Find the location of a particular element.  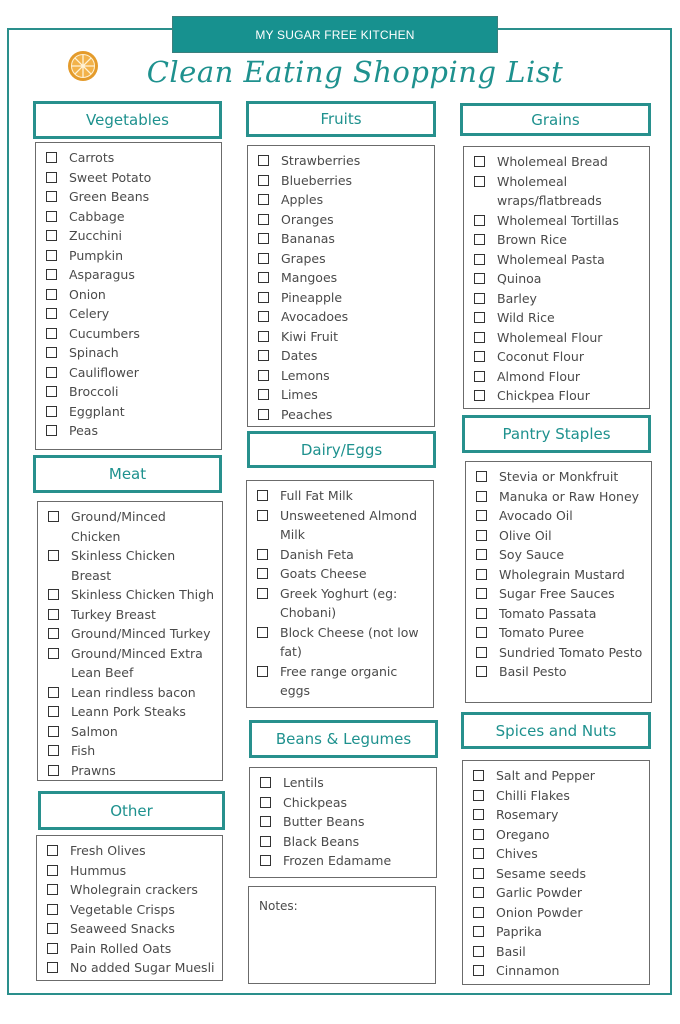

notes-box: Notes: is located at coordinates (342, 935).